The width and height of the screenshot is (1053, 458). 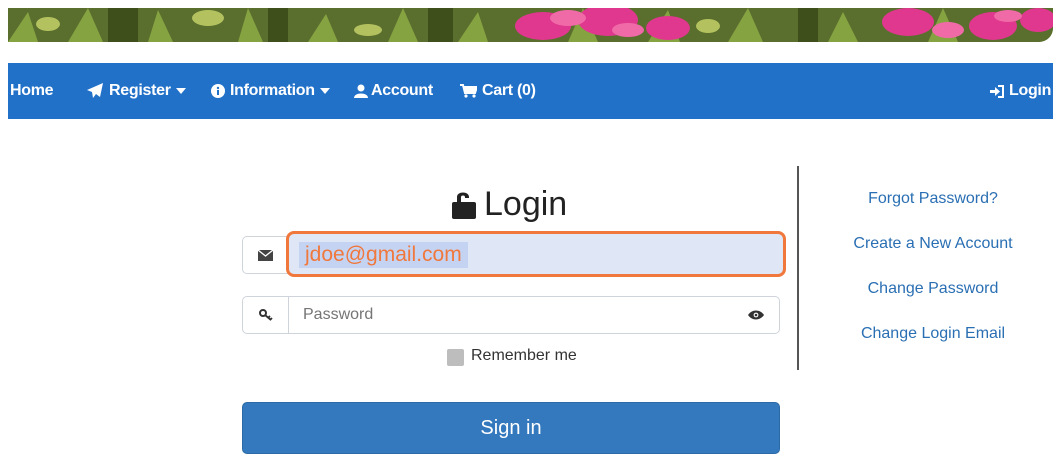 I want to click on key-icon, so click(x=266, y=315).